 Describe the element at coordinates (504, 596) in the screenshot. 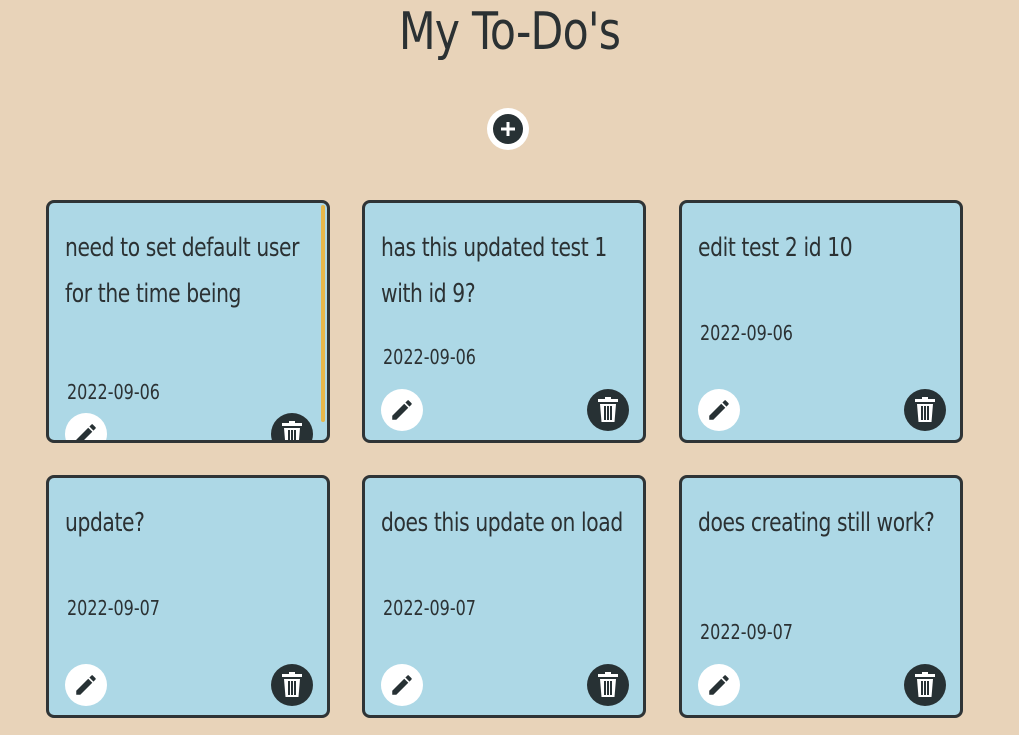

I see `todo-card: does this update on load 2022-09-07` at that location.